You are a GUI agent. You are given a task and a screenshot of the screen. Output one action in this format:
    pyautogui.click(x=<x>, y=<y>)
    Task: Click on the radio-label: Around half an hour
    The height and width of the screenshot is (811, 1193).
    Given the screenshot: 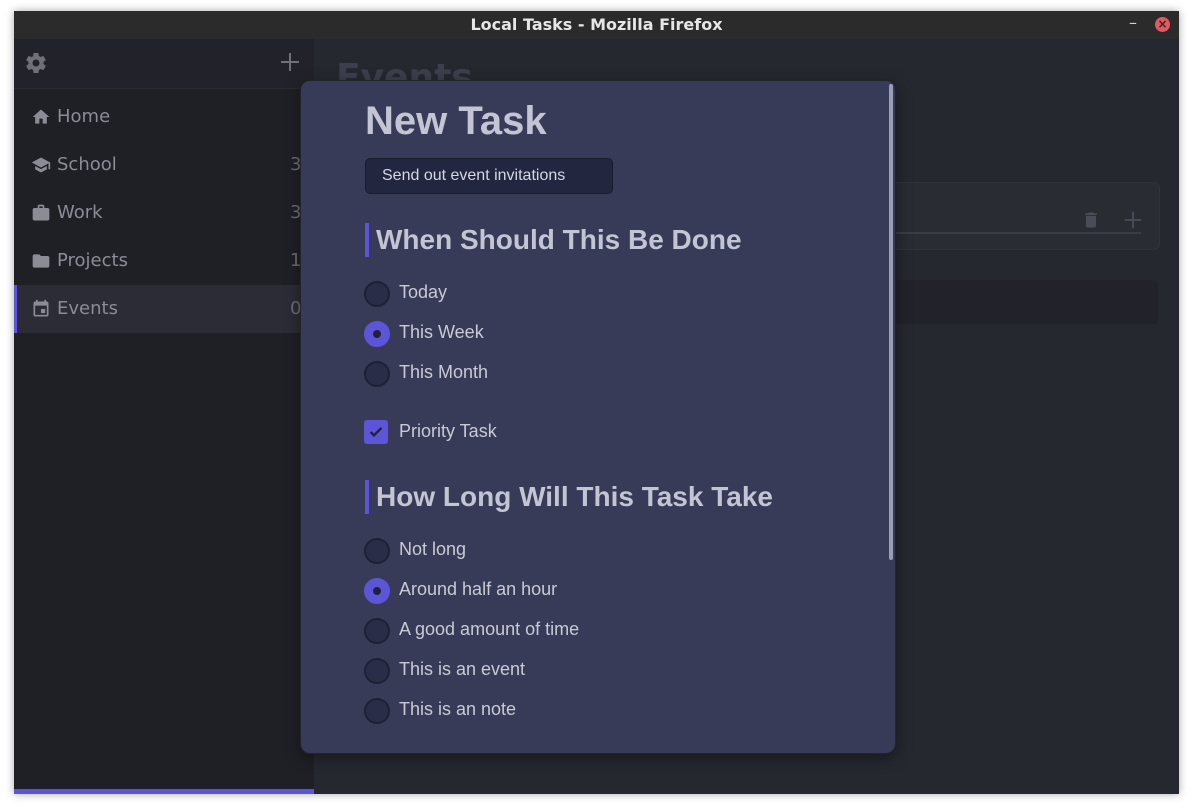 What is the action you would take?
    pyautogui.click(x=478, y=589)
    